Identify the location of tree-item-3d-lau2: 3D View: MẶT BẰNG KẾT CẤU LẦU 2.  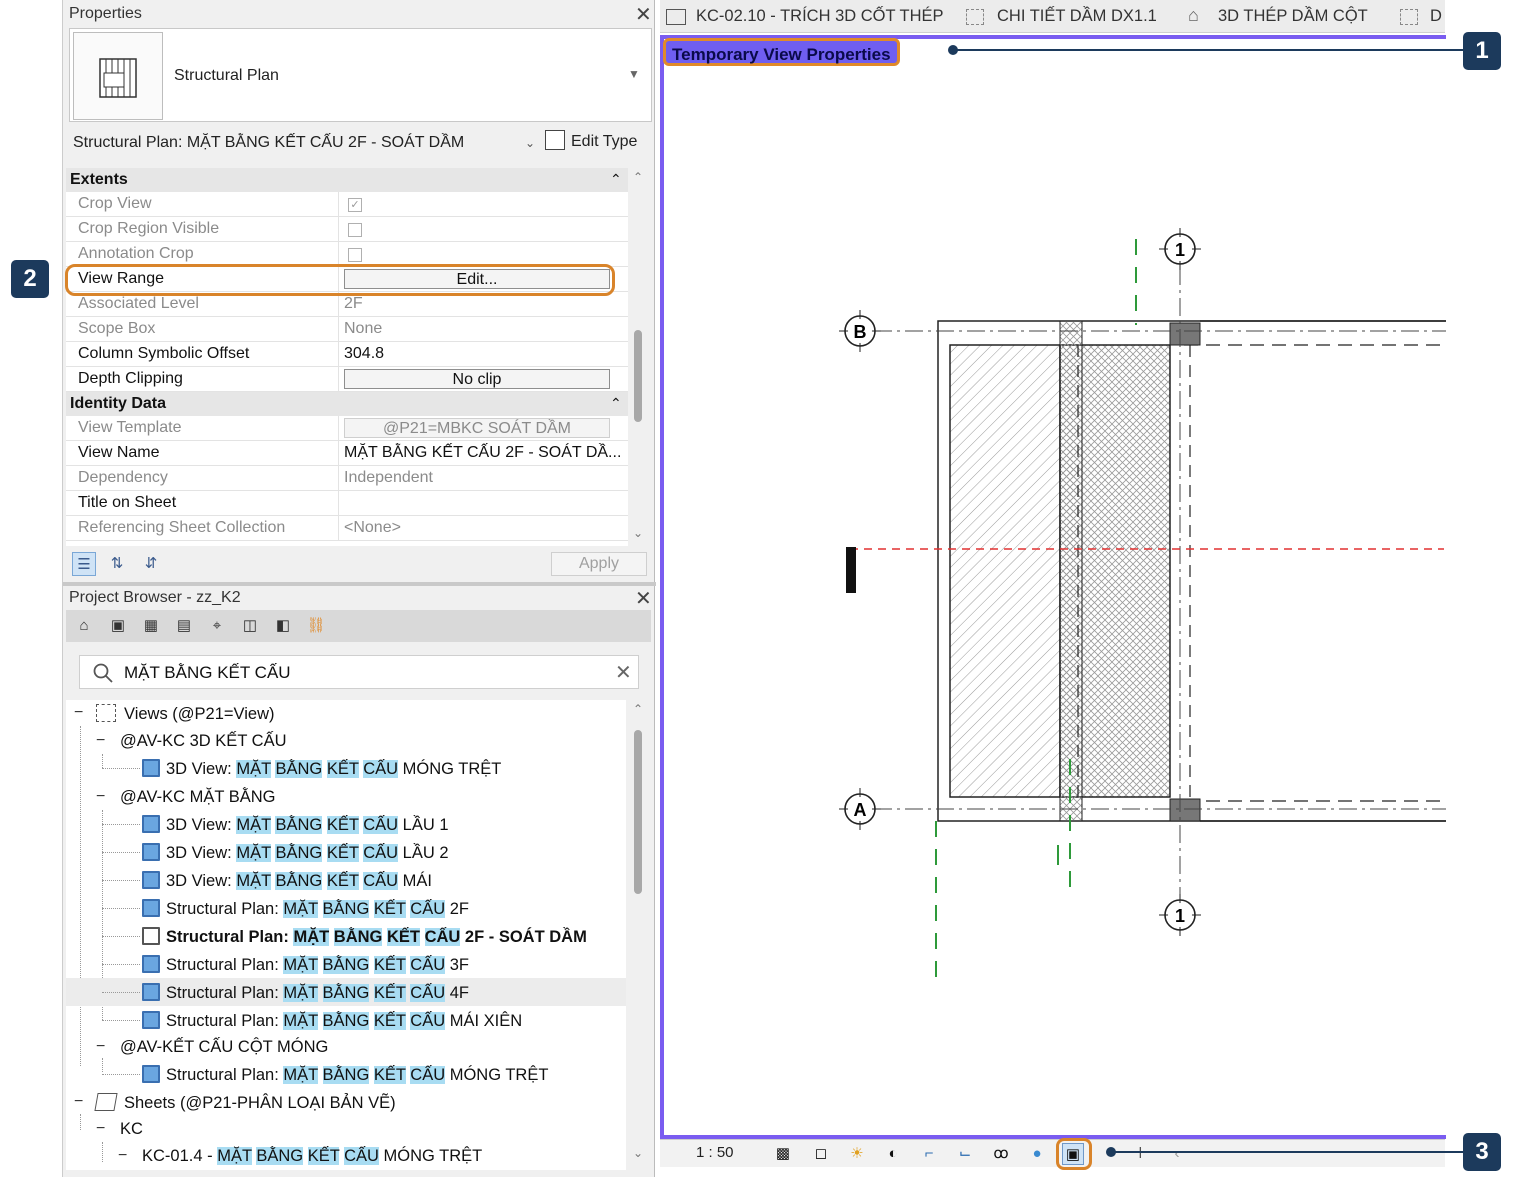
(295, 853).